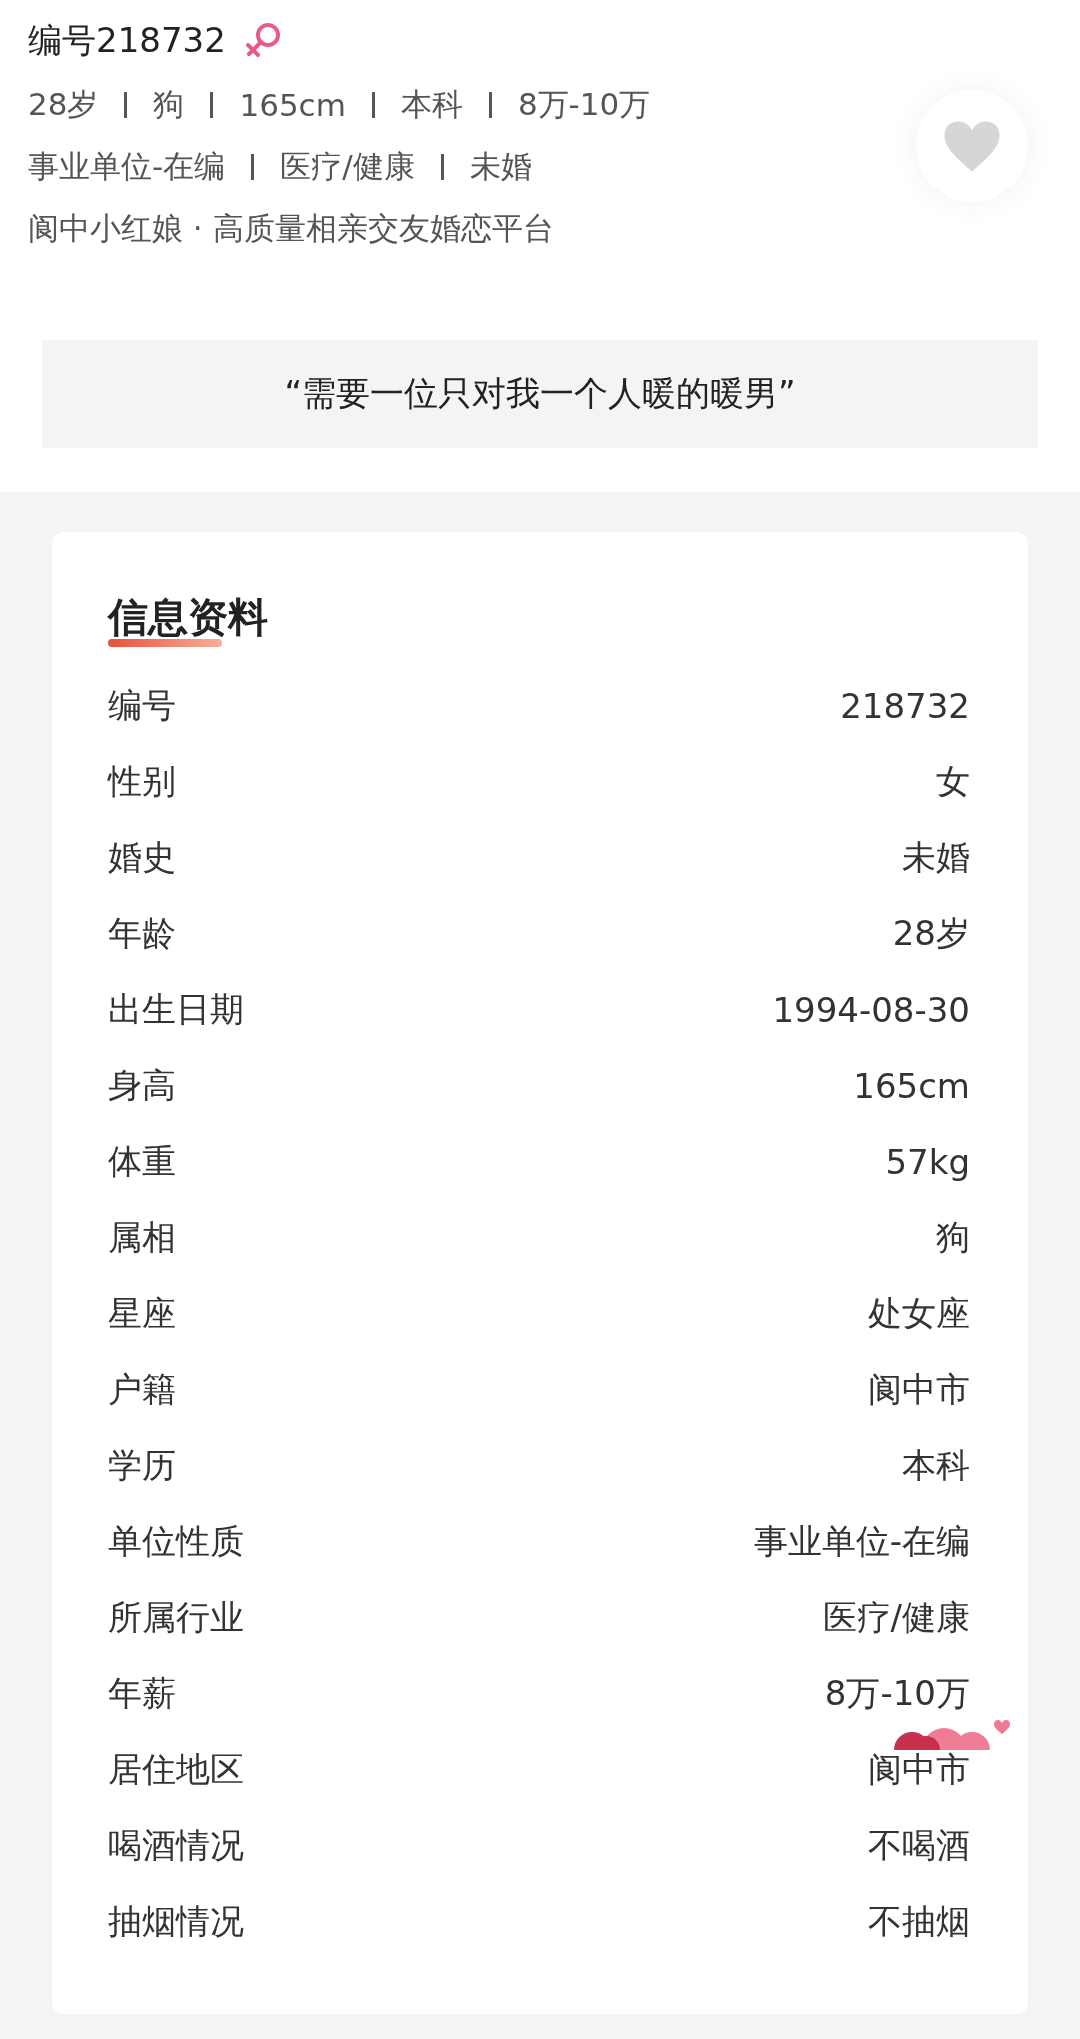 The width and height of the screenshot is (1080, 2039). What do you see at coordinates (142, 1085) in the screenshot?
I see `field-label: 身高` at bounding box center [142, 1085].